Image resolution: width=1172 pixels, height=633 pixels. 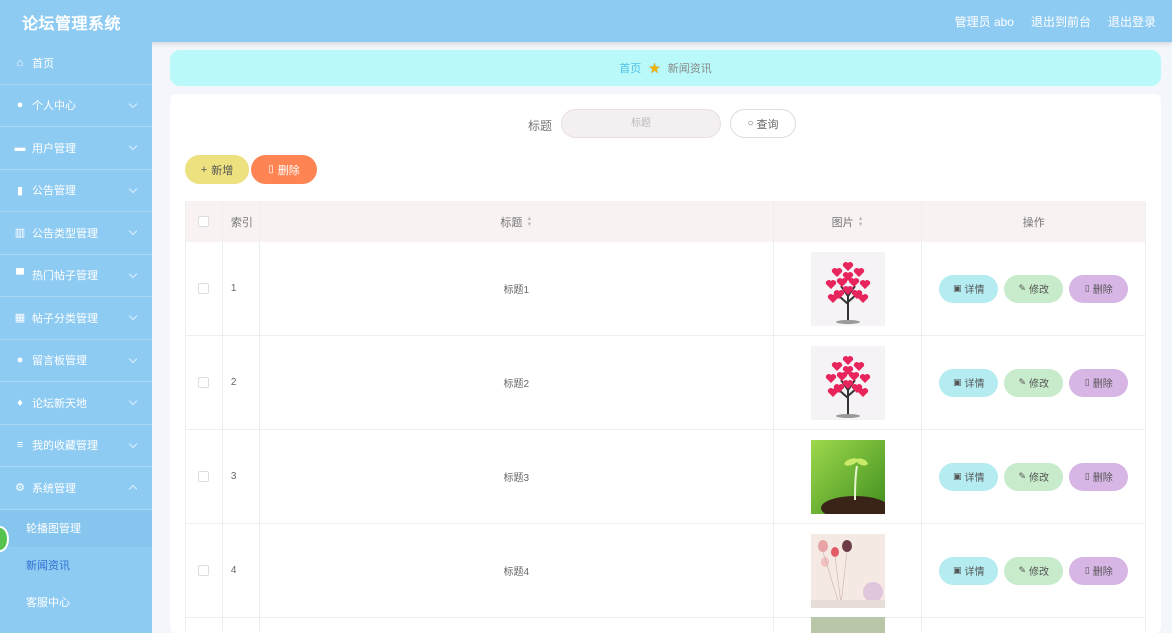 I want to click on search-icon: ○, so click(x=750, y=123).